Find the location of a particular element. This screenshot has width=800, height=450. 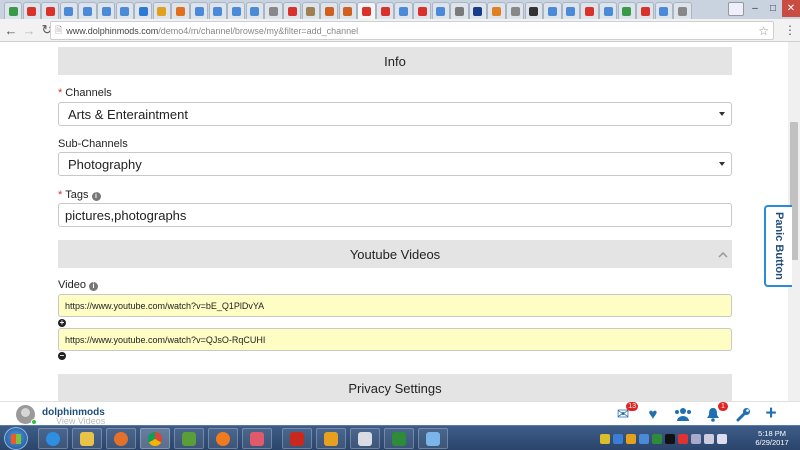

chevron-up-icon is located at coordinates (723, 255).